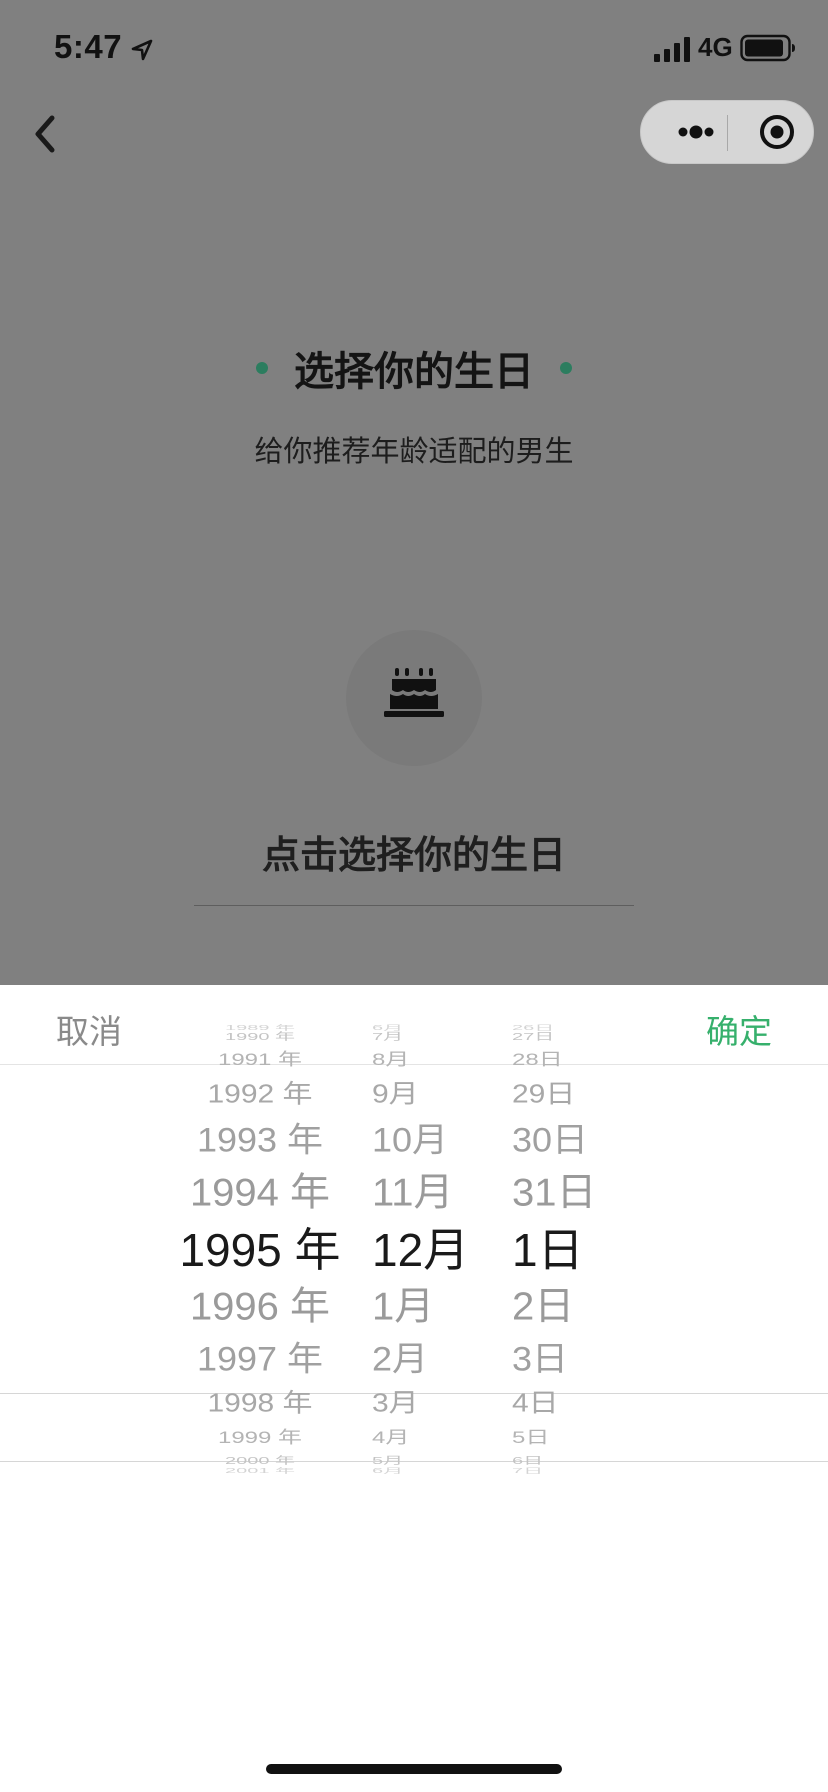 The width and height of the screenshot is (828, 1792). I want to click on day-wheel: 26日 27日 28日 29日 30日 31日 1日 2日 3日 4日 5日 6日 7日, so click(575, 1388).